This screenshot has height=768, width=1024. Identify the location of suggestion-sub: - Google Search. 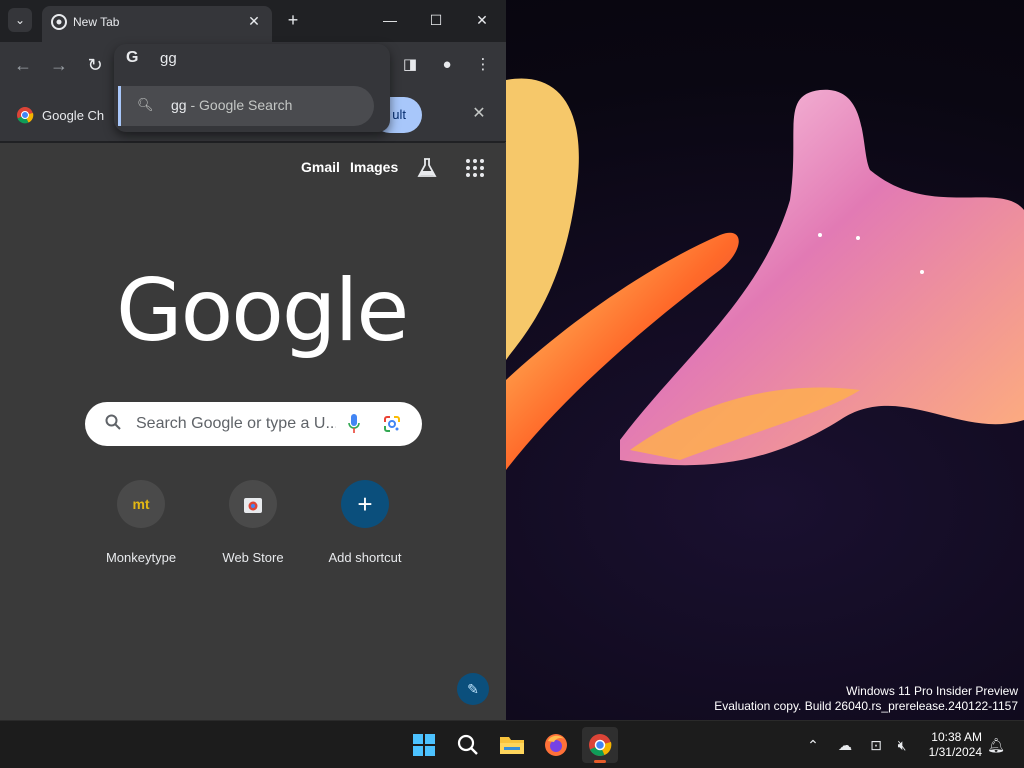
(239, 105).